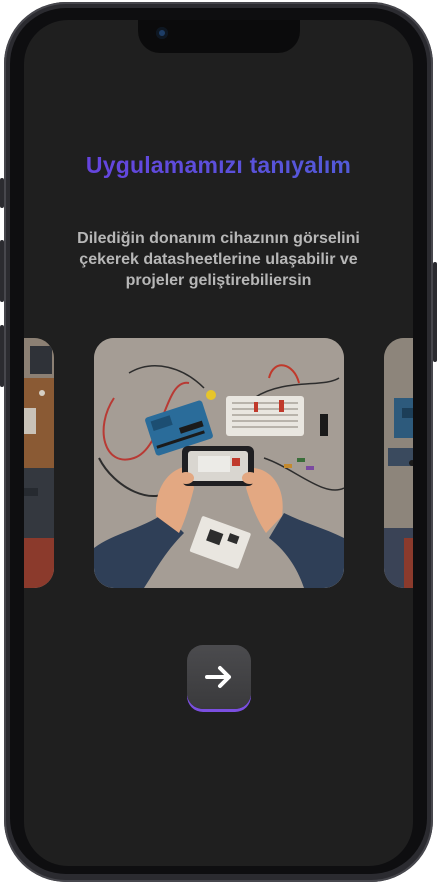  Describe the element at coordinates (162, 33) in the screenshot. I see `front-camera-icon` at that location.